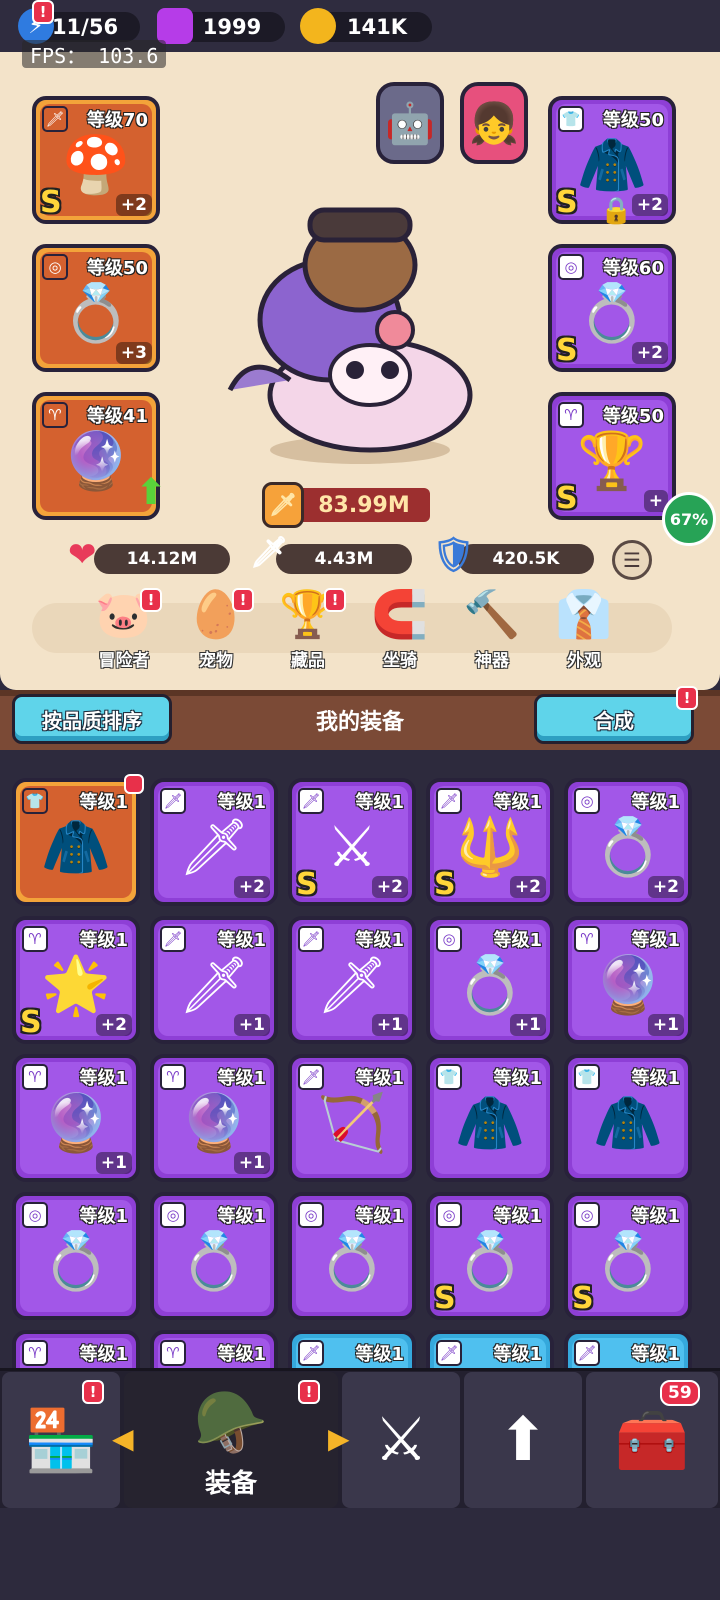 This screenshot has width=720, height=1600. Describe the element at coordinates (175, 26) in the screenshot. I see `gem-icon` at that location.